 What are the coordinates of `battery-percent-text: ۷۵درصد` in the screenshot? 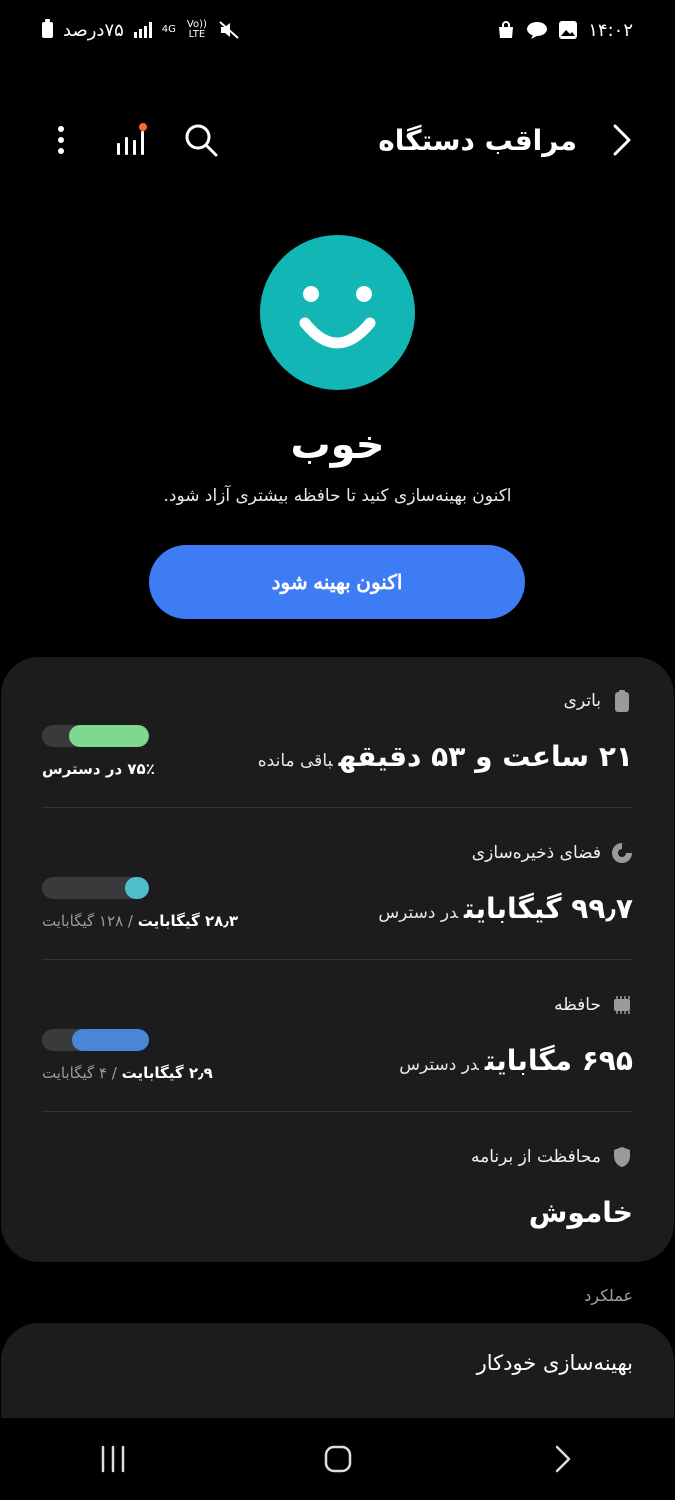 It's located at (93, 30).